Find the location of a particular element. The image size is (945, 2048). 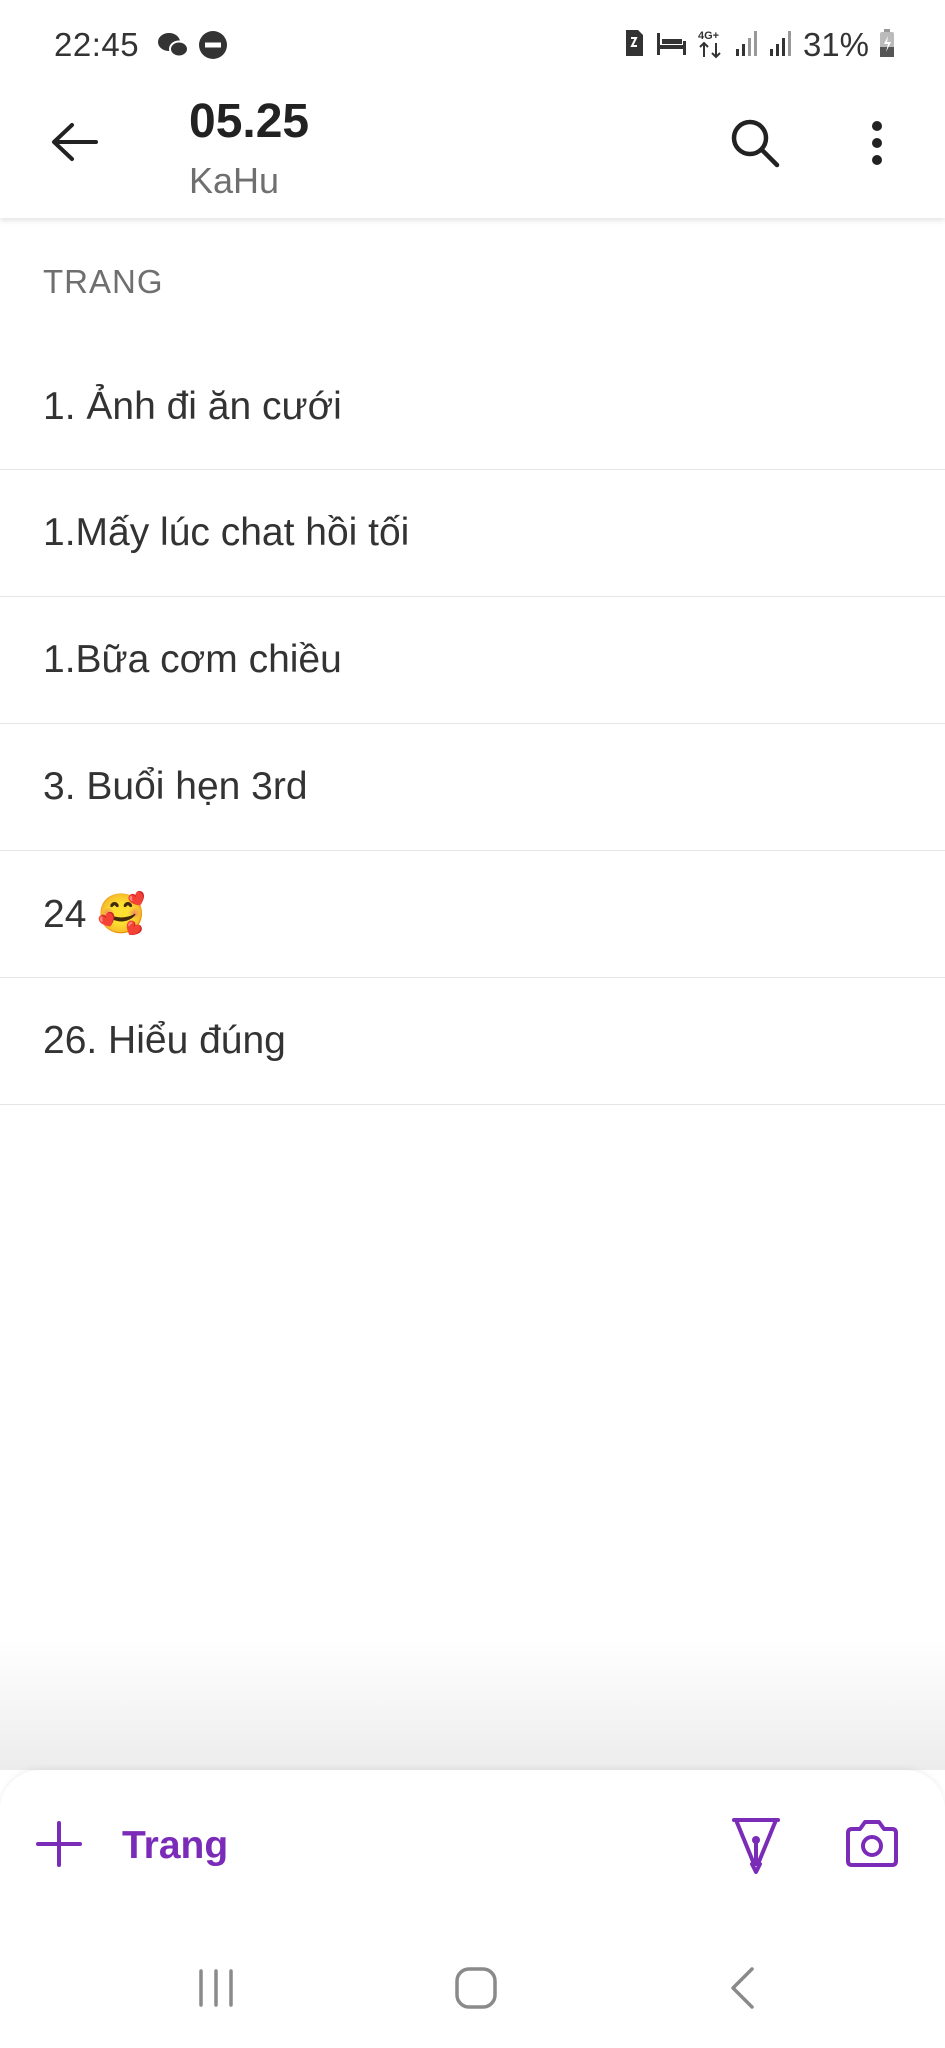

home-button is located at coordinates (476, 1990).